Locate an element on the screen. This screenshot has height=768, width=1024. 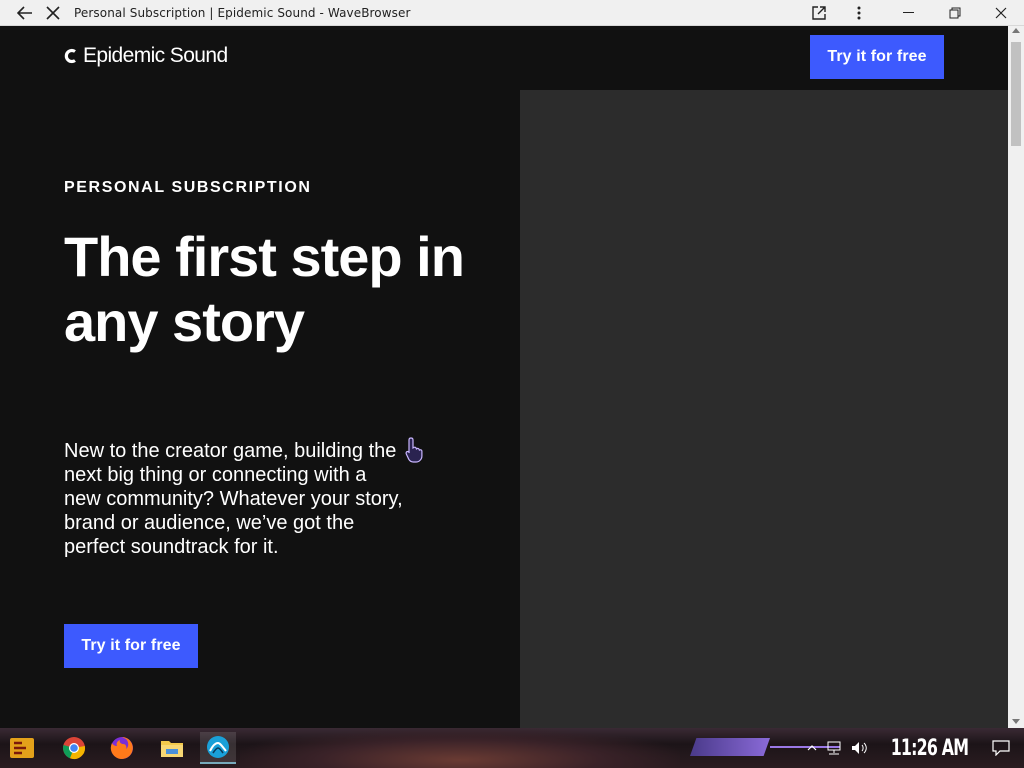
stop-loading-icon is located at coordinates (53, 13).